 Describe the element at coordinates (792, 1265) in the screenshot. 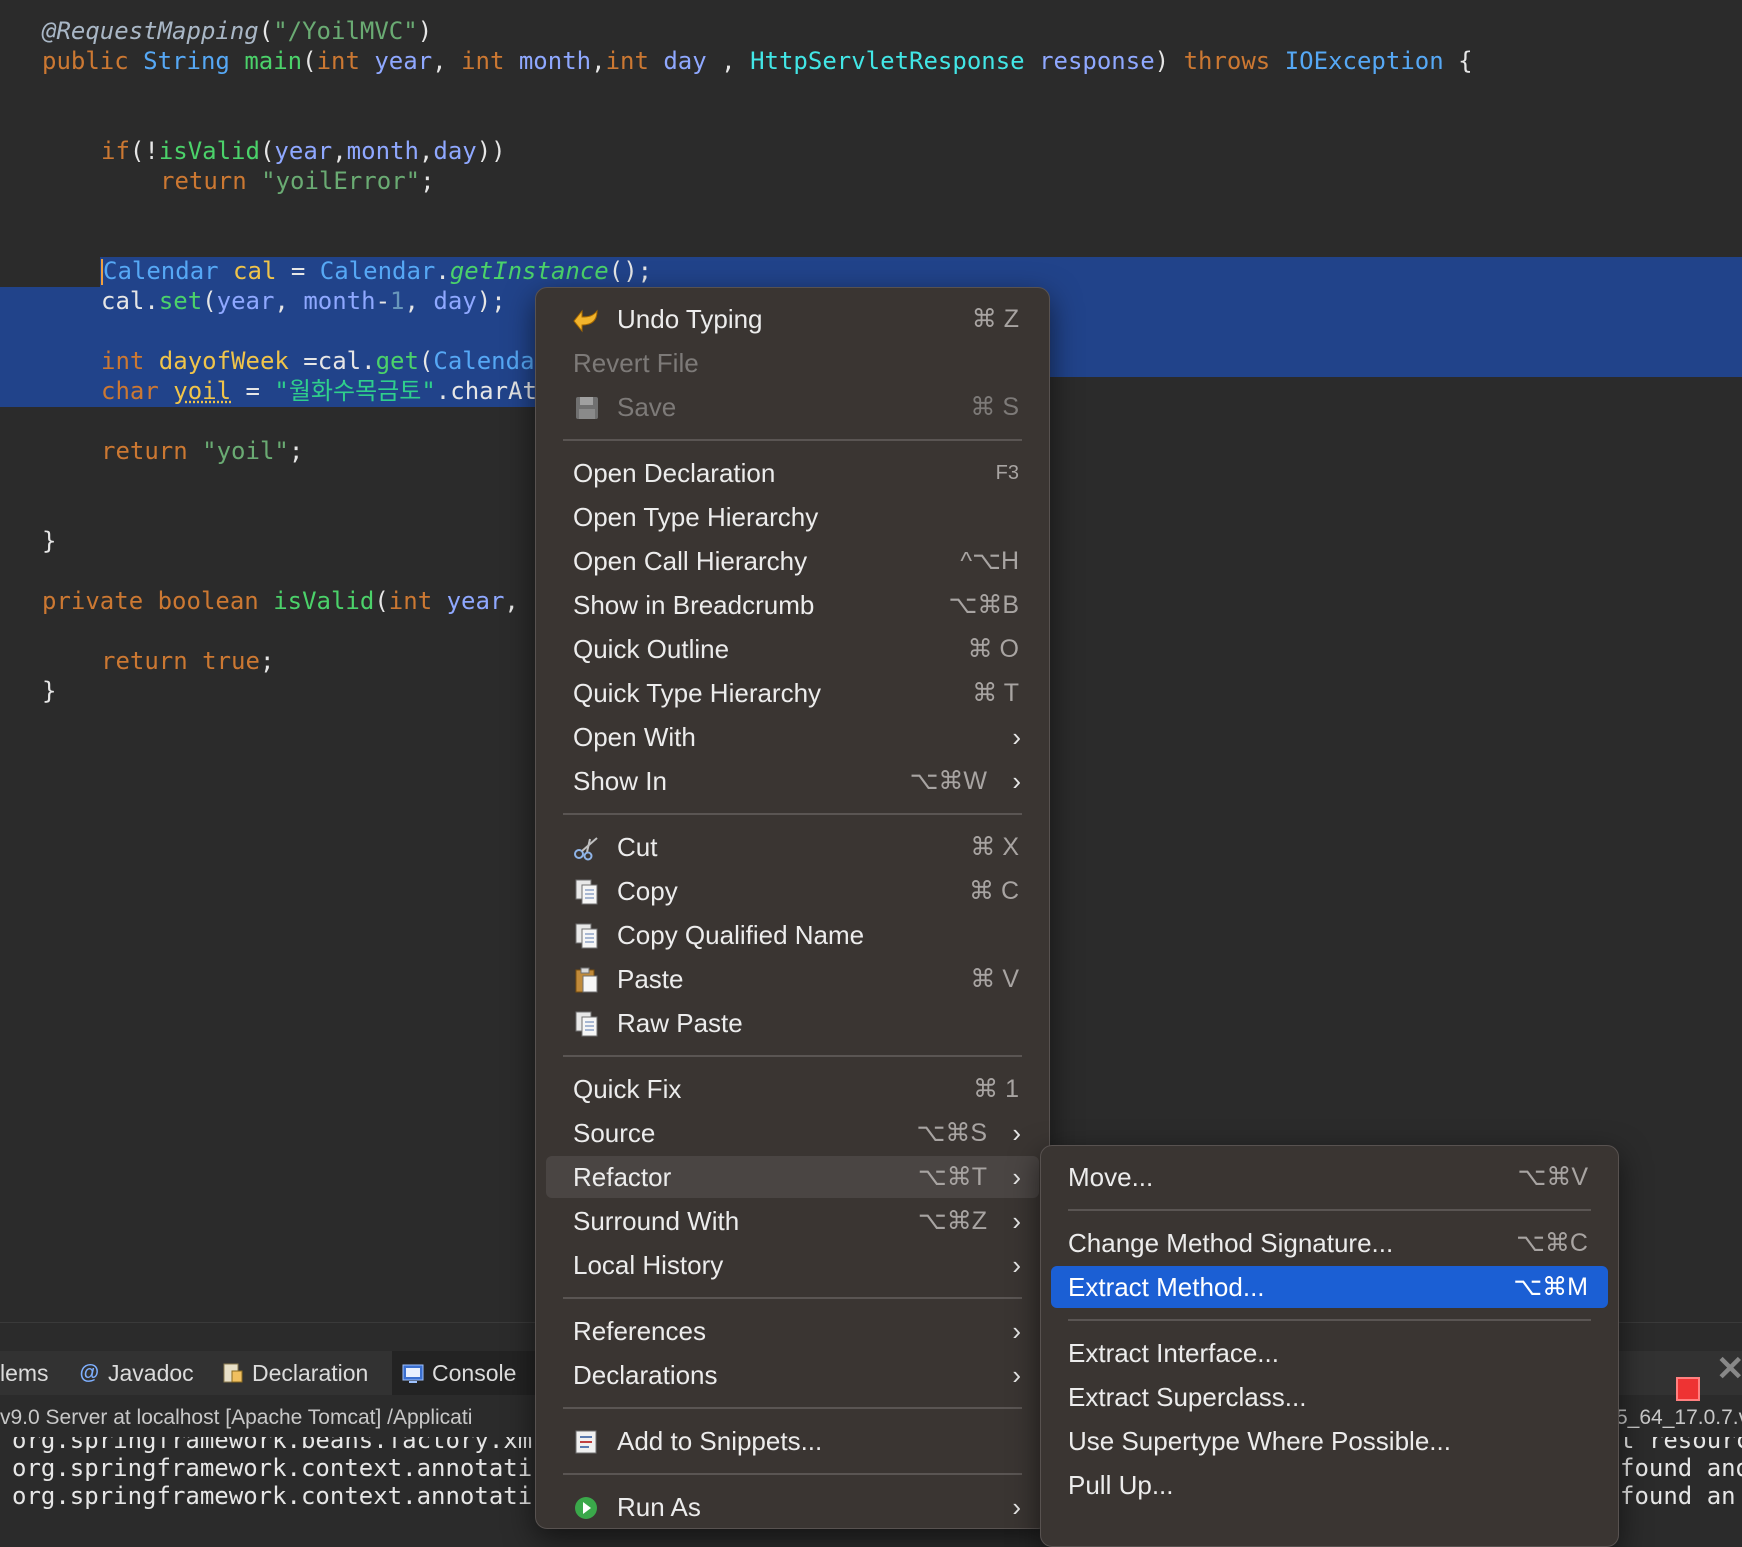

I see `menu-item-local-history: Local History ›` at that location.